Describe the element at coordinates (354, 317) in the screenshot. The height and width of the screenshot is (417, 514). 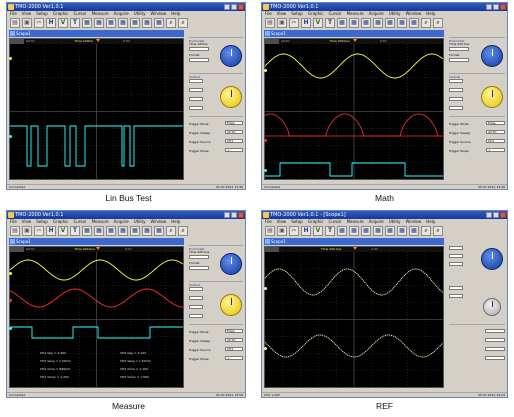
I see `scope-display: Time 200.0us 0.0V` at that location.